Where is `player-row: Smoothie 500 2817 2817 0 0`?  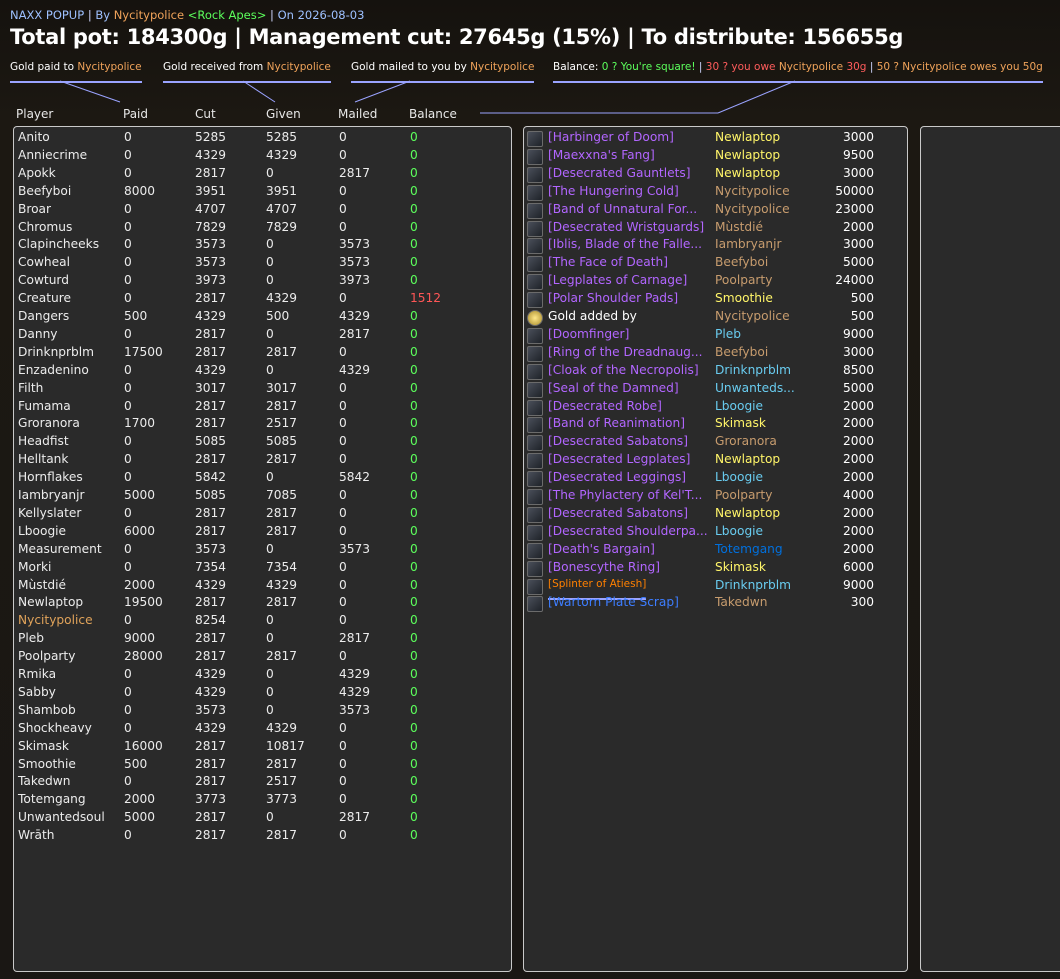 player-row: Smoothie 500 2817 2817 0 0 is located at coordinates (262, 766).